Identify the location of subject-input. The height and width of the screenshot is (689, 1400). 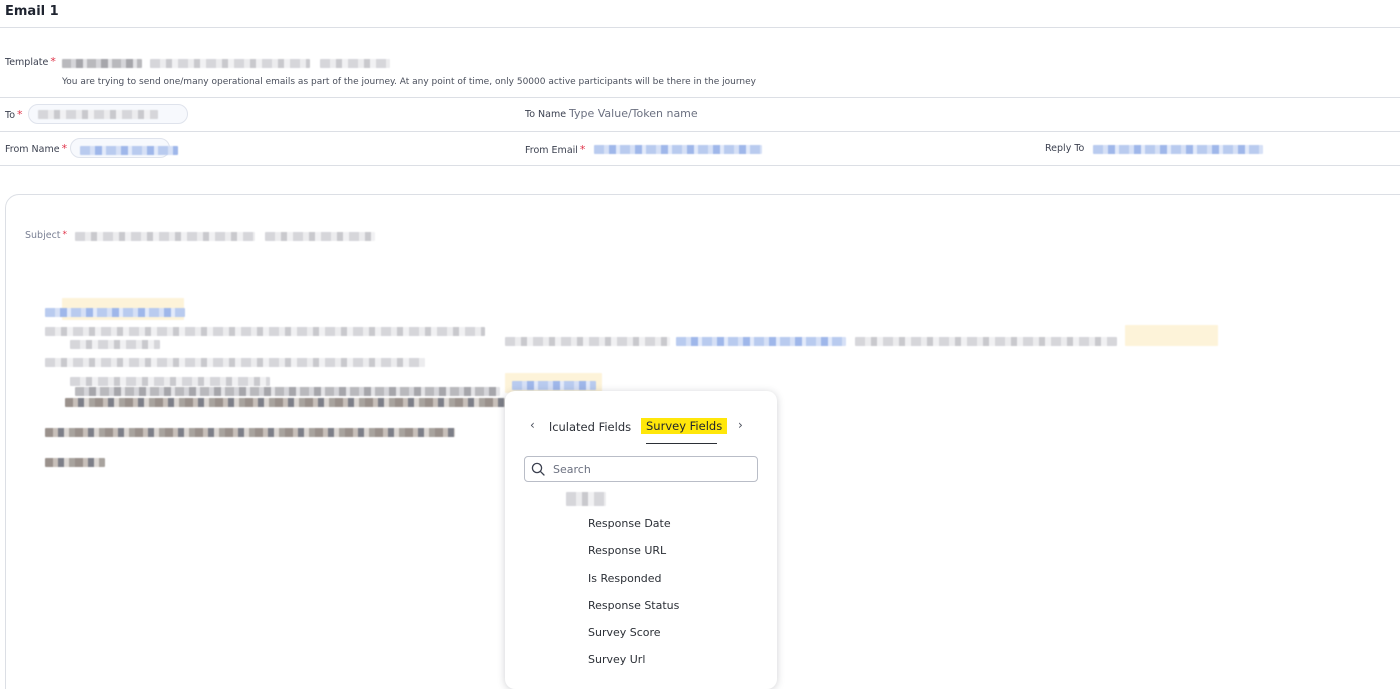
(165, 236).